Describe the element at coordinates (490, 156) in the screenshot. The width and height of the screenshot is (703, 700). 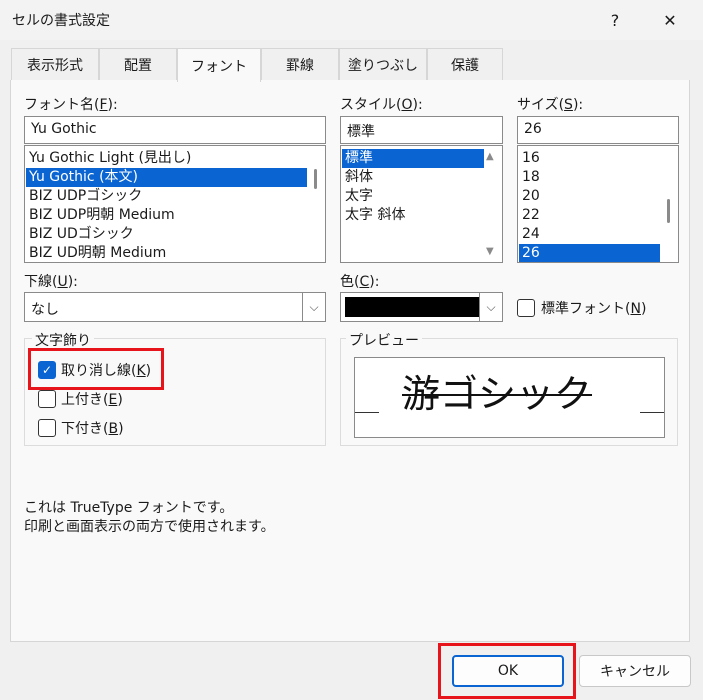
I see `scroll-up-icon: ▲` at that location.